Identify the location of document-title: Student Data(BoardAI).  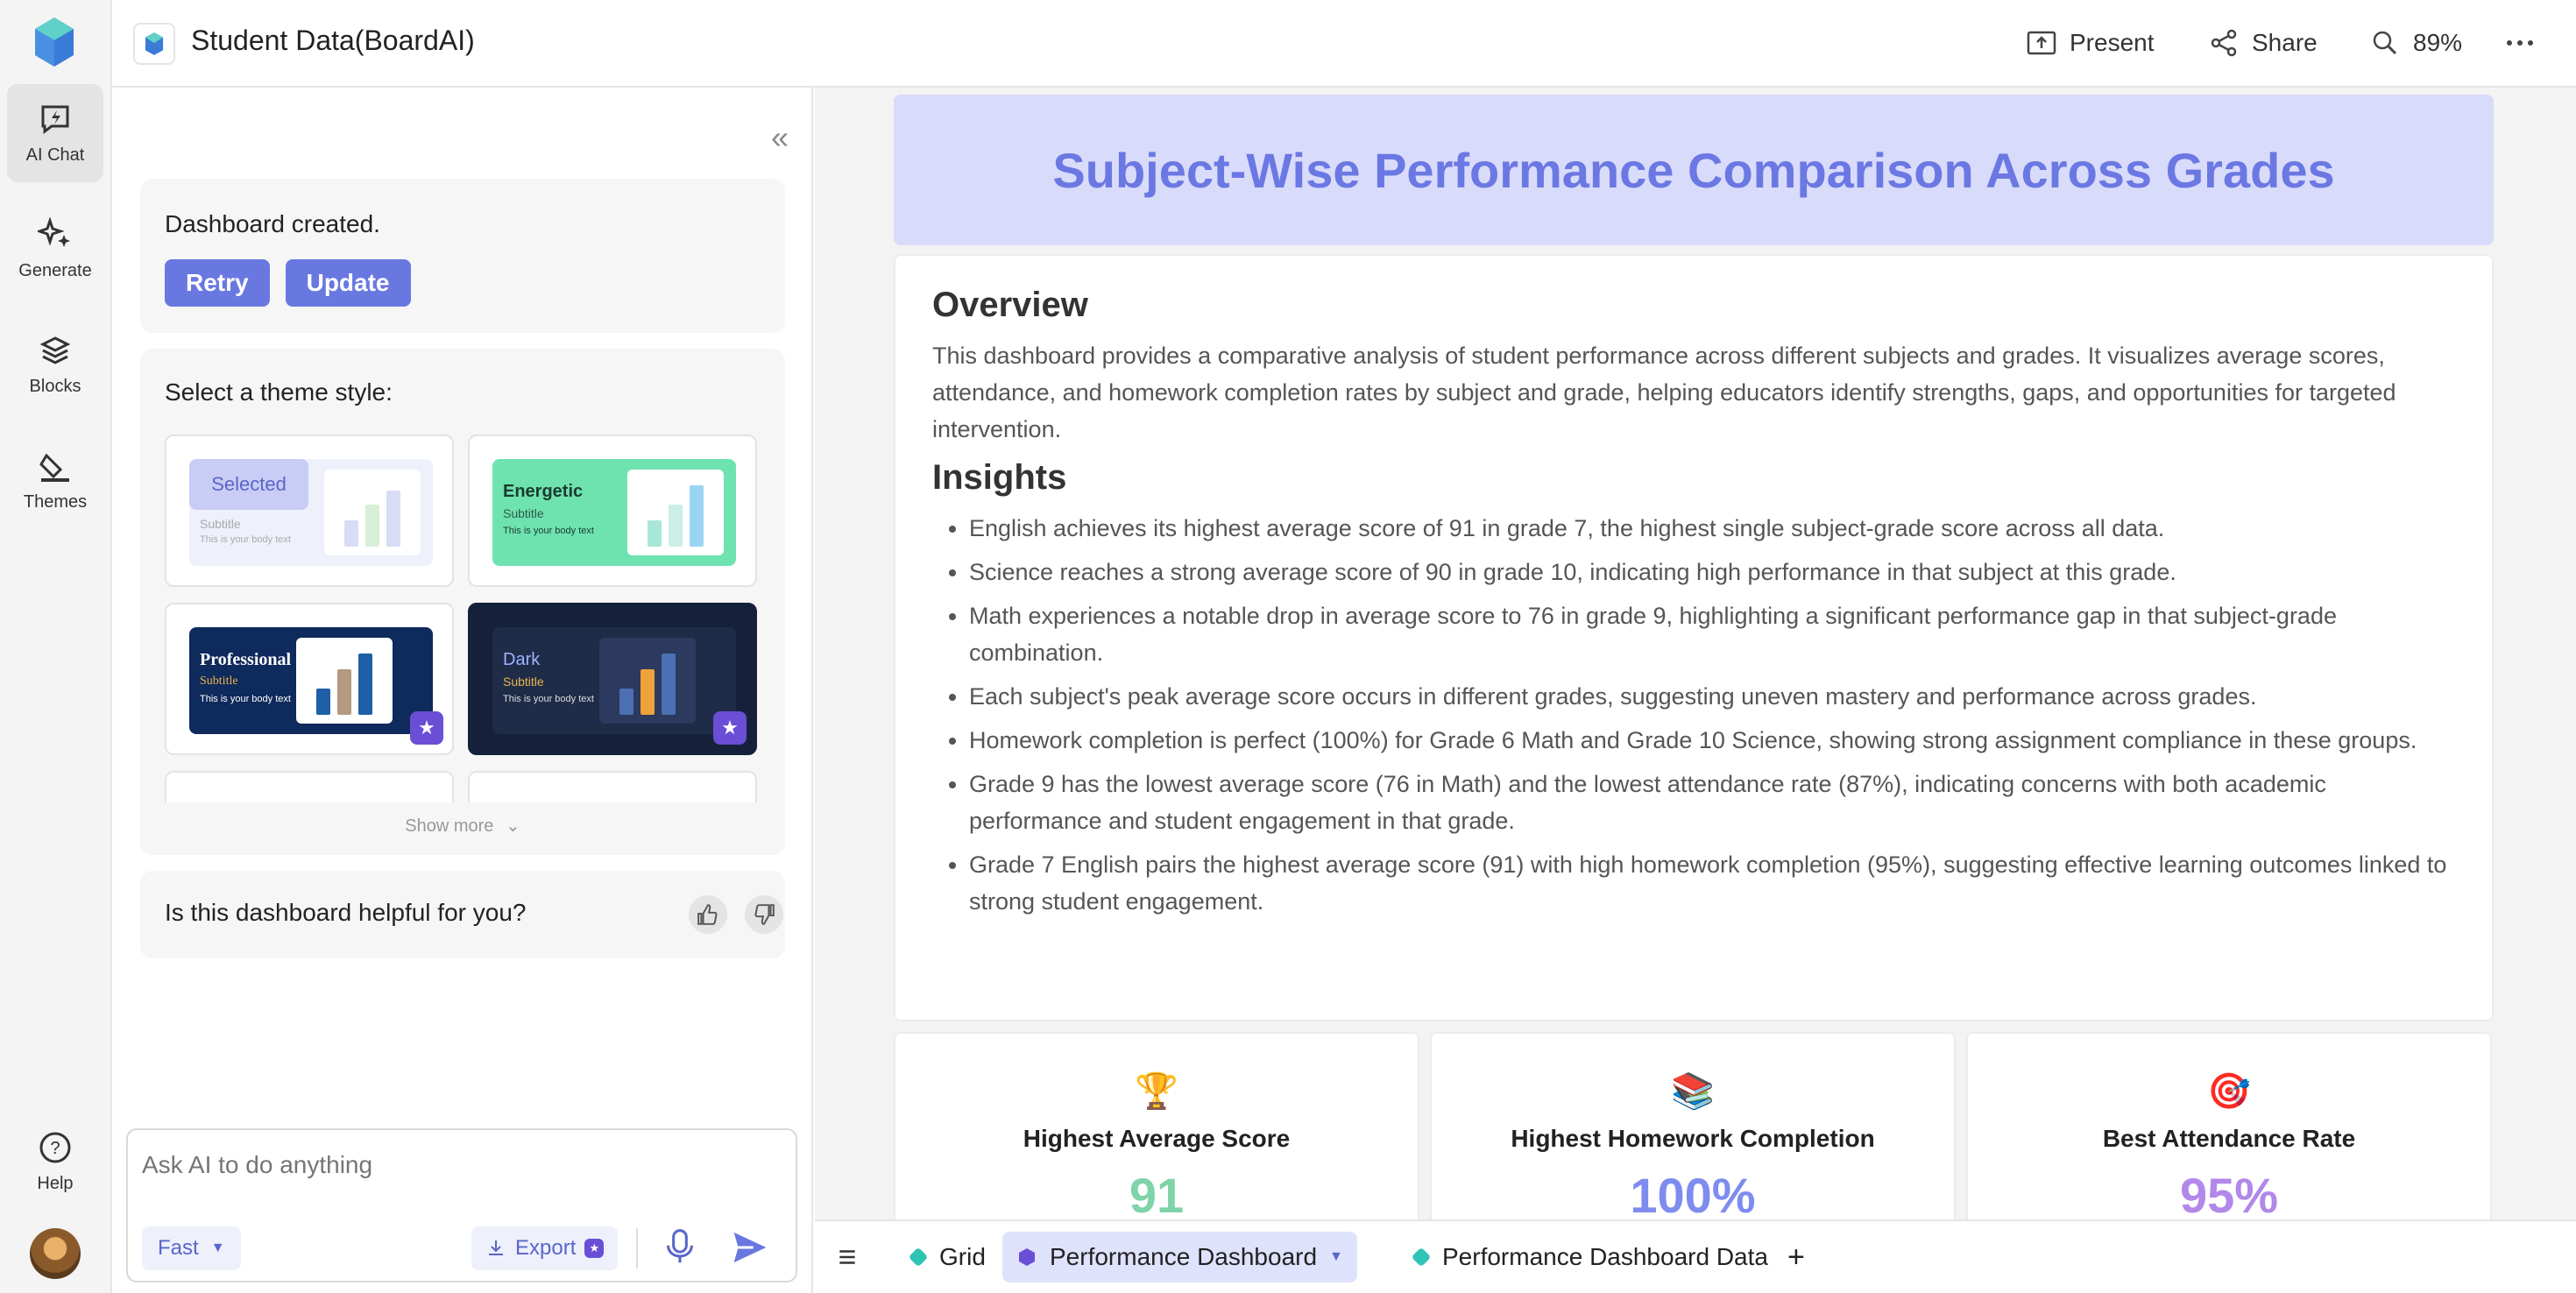
(333, 41).